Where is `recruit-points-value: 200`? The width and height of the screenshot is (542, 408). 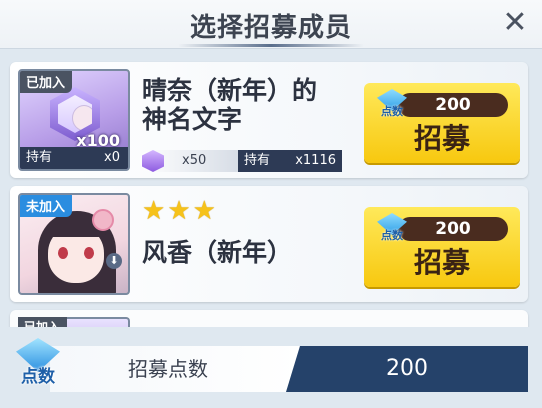
recruit-points-value: 200 is located at coordinates (407, 368).